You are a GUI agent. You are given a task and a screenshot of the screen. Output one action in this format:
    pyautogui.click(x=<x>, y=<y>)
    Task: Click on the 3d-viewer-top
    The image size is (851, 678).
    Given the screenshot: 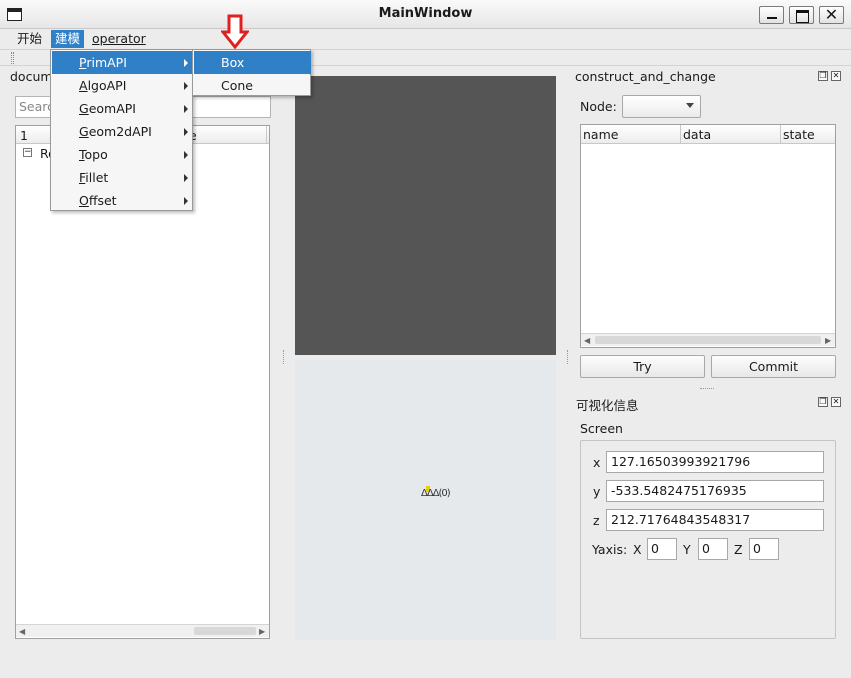 What is the action you would take?
    pyautogui.click(x=425, y=215)
    